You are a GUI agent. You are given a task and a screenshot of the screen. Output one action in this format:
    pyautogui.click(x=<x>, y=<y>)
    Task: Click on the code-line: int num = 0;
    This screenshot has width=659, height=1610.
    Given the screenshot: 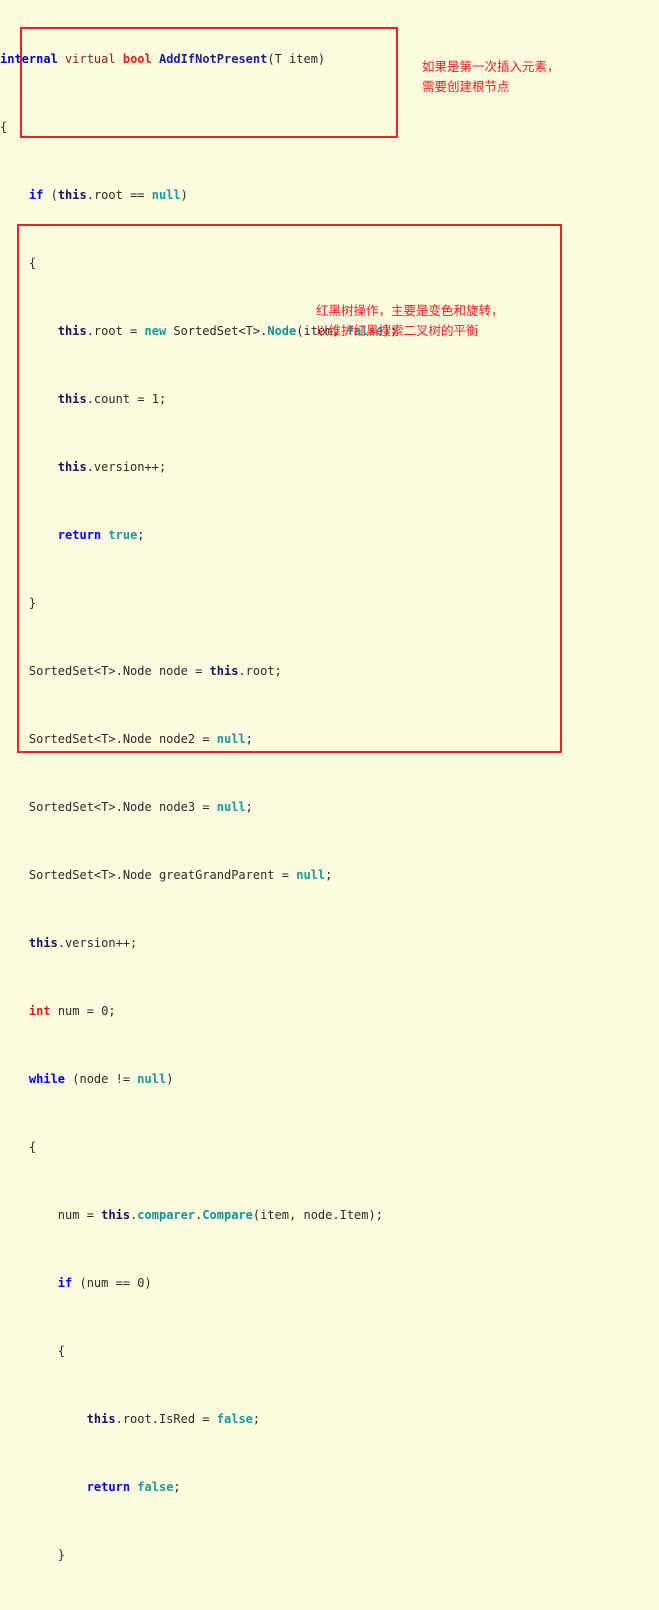 What is the action you would take?
    pyautogui.click(x=72, y=1011)
    